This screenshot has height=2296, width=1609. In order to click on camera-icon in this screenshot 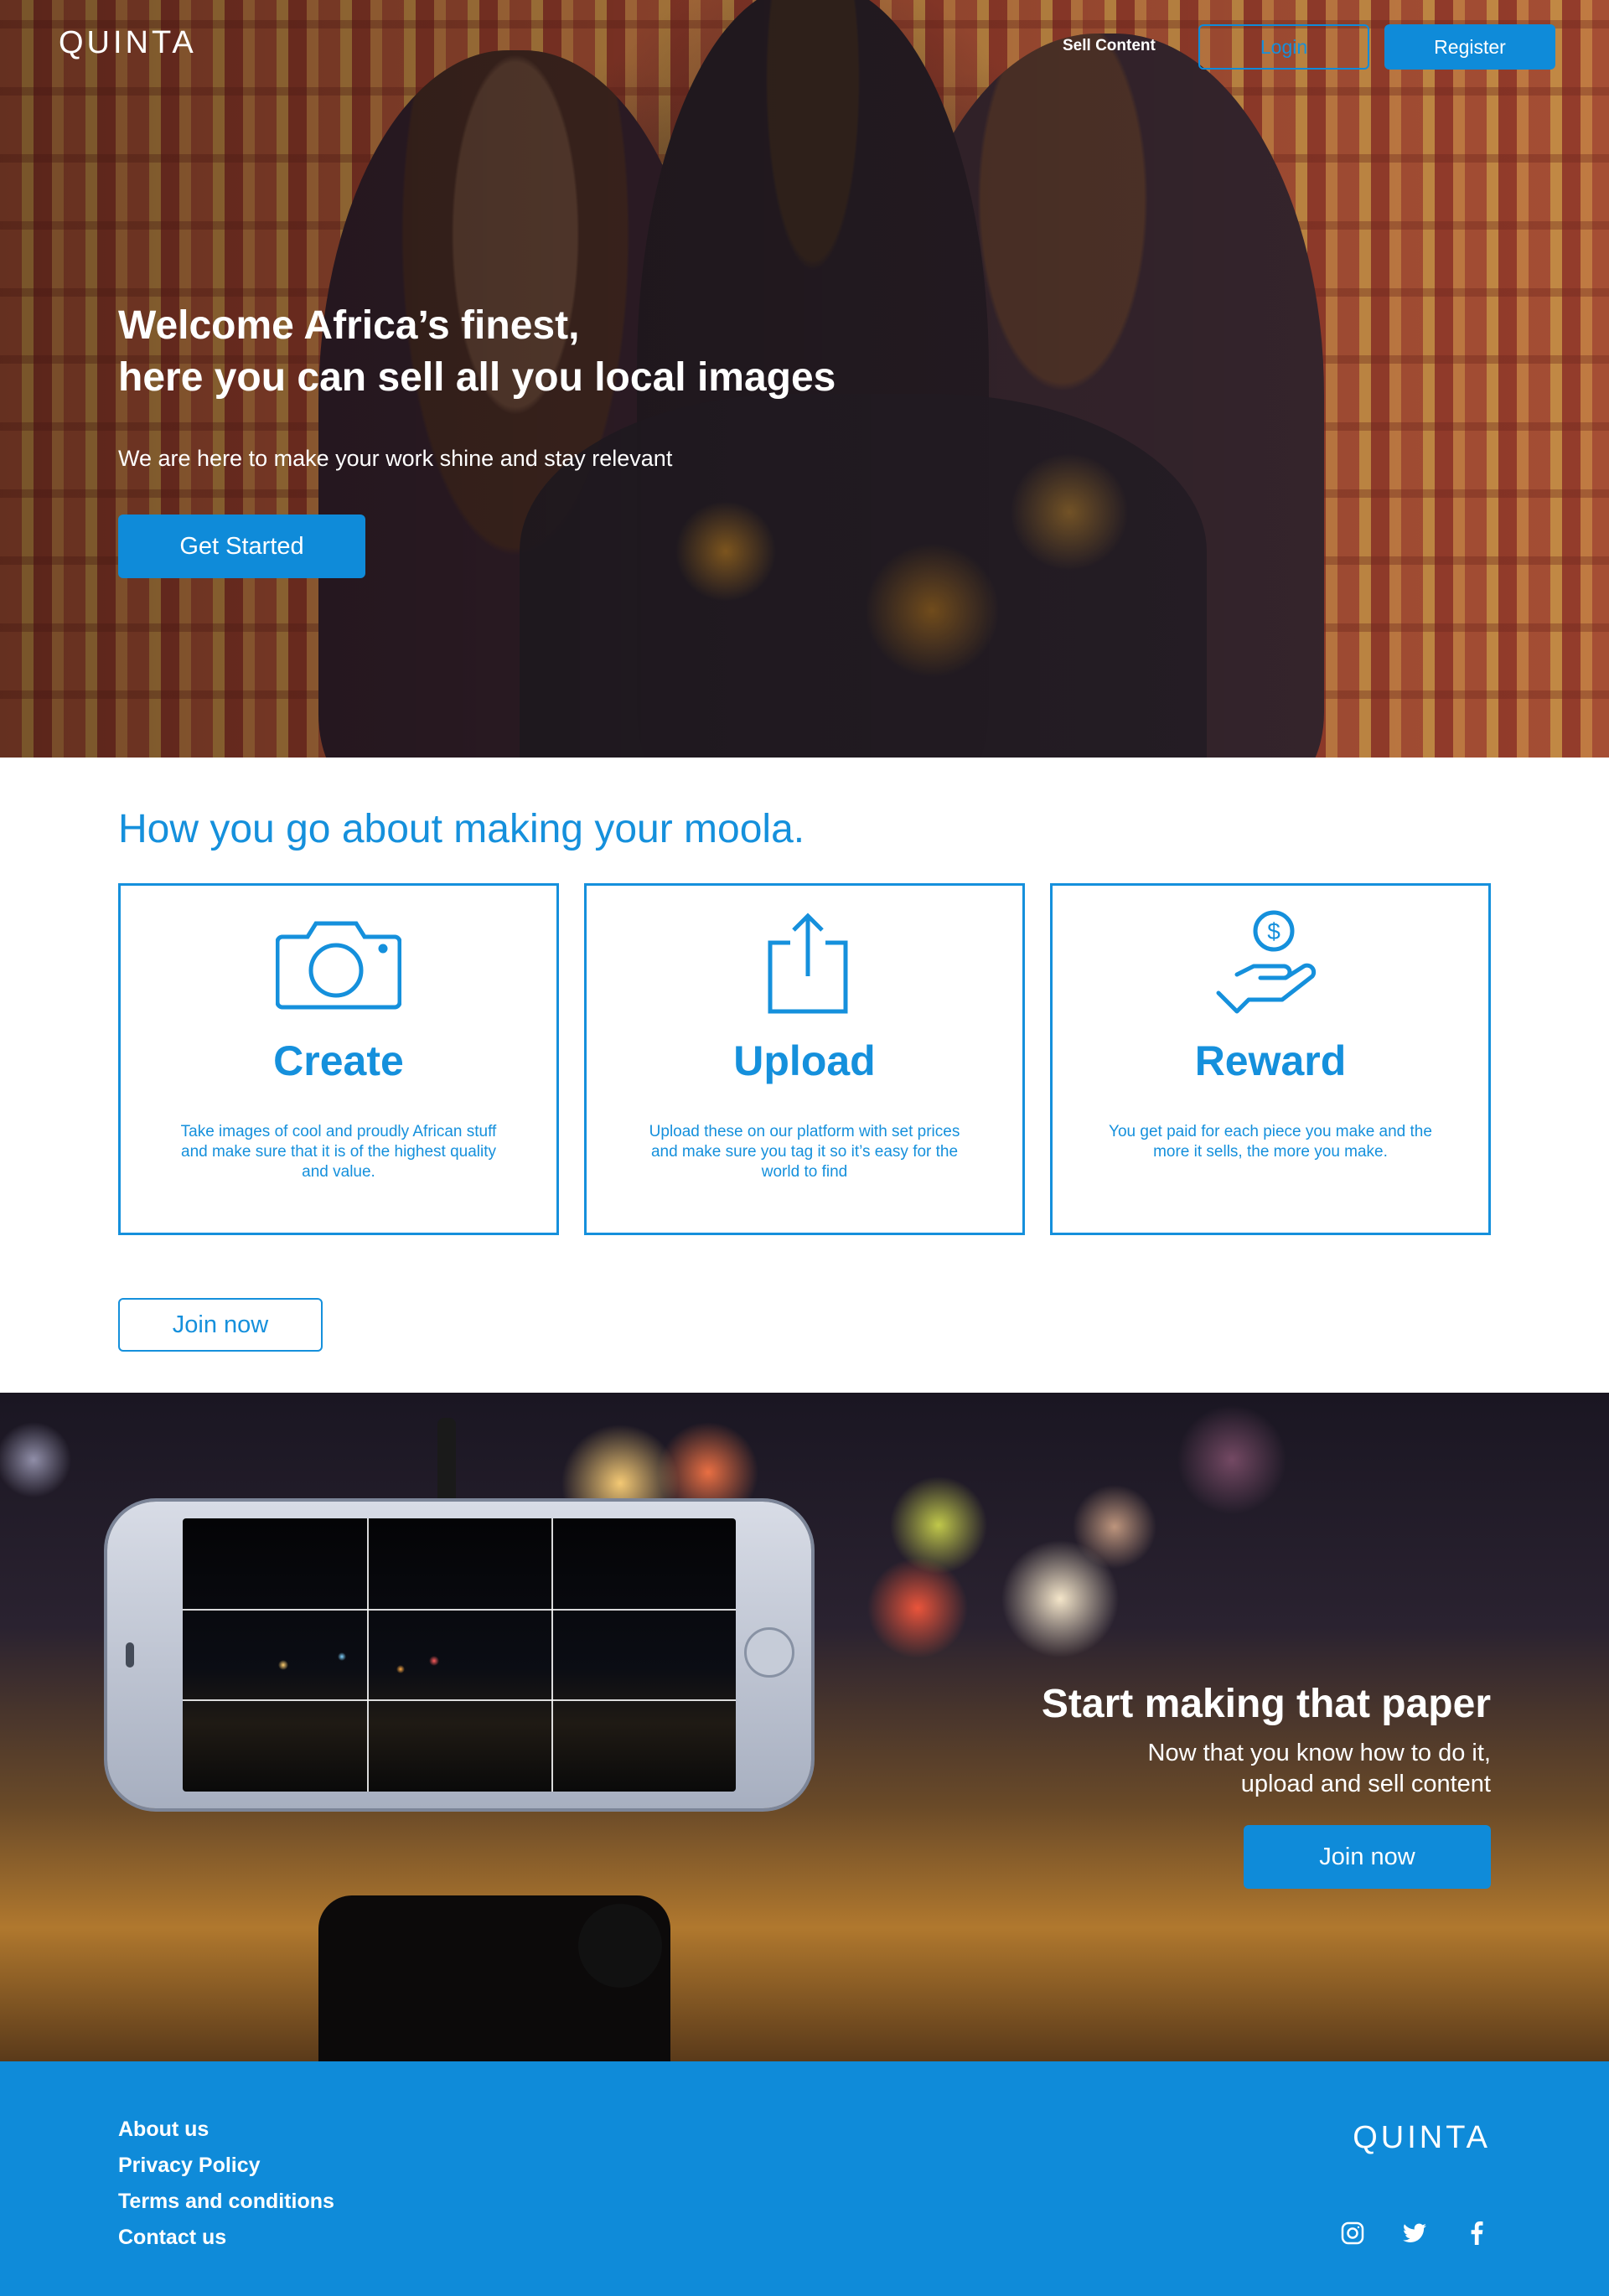, I will do `click(339, 964)`.